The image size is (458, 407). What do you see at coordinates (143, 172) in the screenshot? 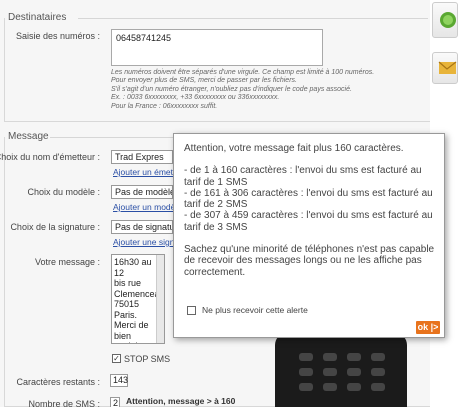
I see `add-sender-link: Ajouter un émet` at bounding box center [143, 172].